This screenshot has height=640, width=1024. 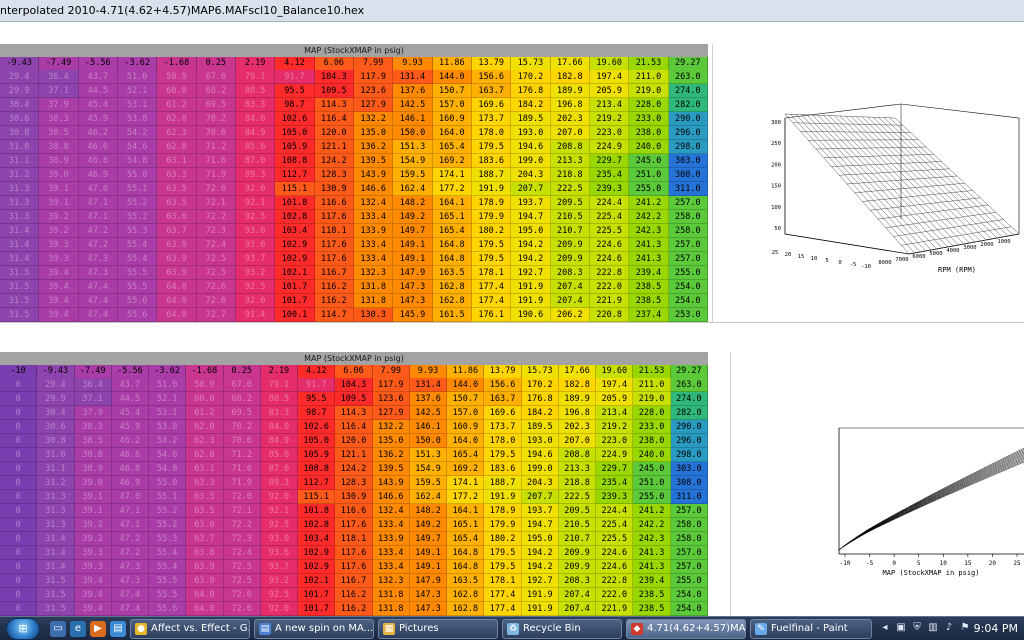 What do you see at coordinates (177, 245) in the screenshot?
I see `table-cell: 63.8` at bounding box center [177, 245].